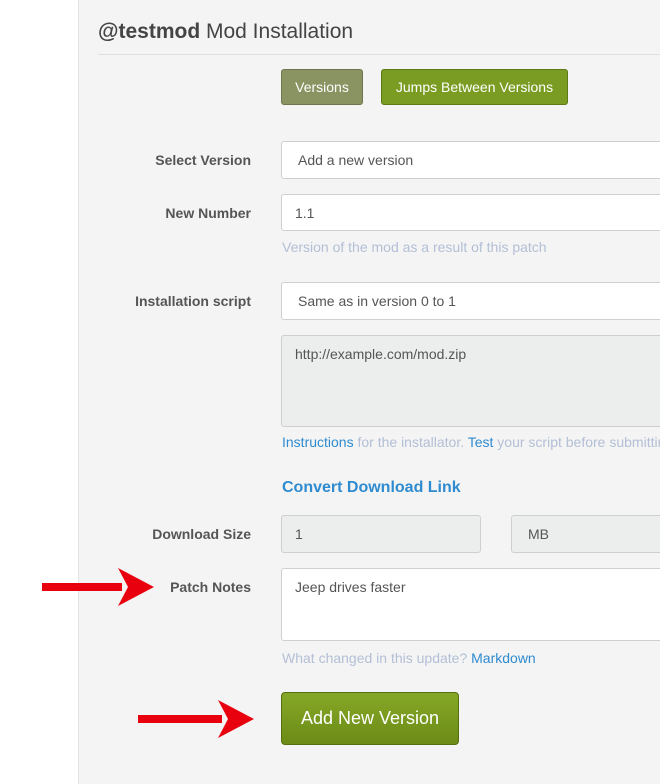 The height and width of the screenshot is (784, 660). I want to click on test-link: Test, so click(481, 442).